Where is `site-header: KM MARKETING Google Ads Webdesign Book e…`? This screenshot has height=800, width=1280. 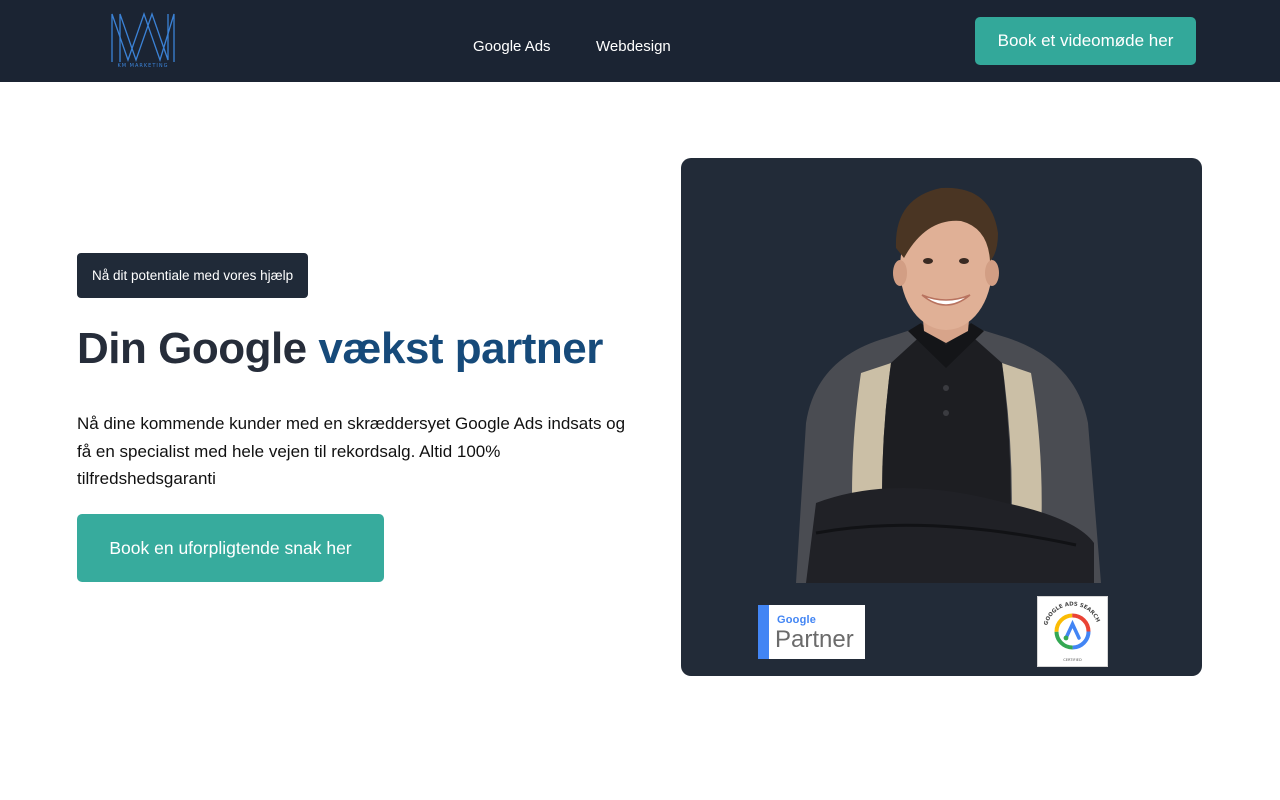
site-header: KM MARKETING Google Ads Webdesign Book e… is located at coordinates (640, 41).